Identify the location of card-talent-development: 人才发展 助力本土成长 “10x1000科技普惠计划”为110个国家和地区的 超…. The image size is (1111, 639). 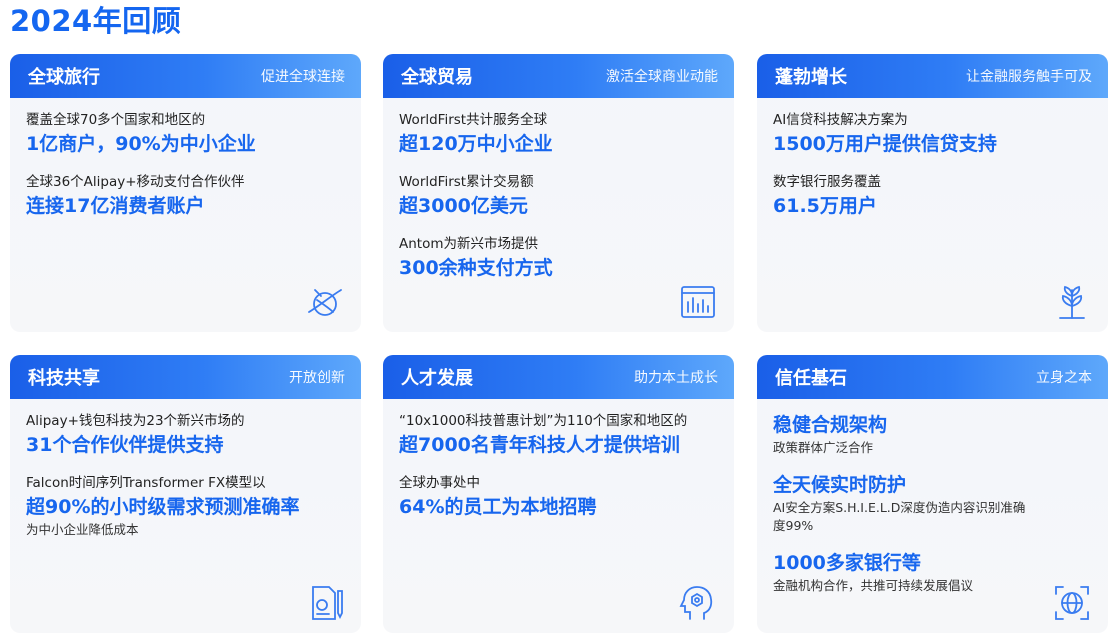
(558, 494).